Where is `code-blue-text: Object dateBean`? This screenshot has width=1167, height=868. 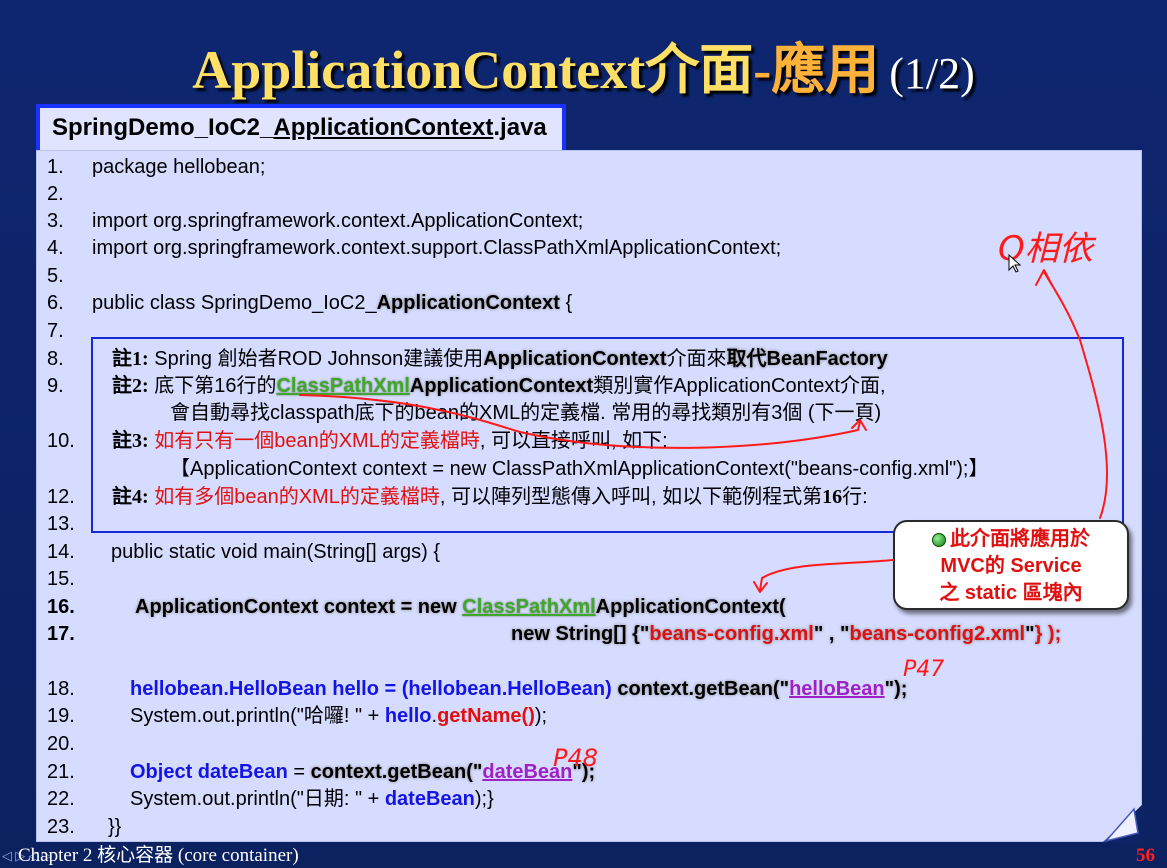 code-blue-text: Object dateBean is located at coordinates (209, 772).